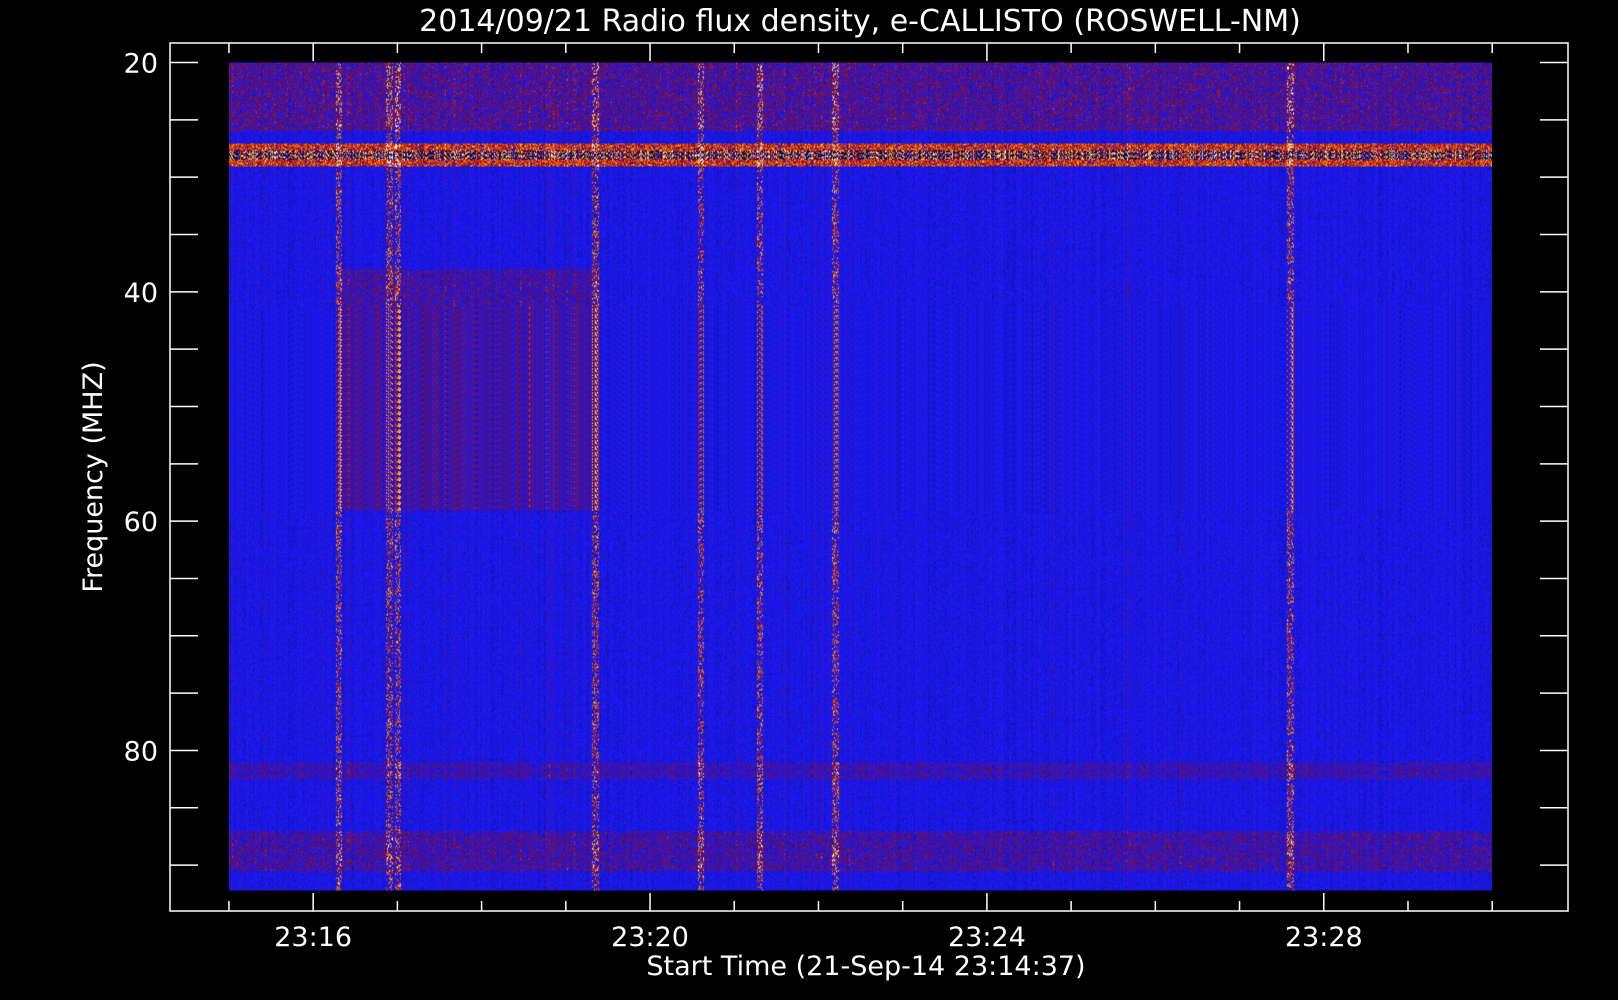  Describe the element at coordinates (93, 476) in the screenshot. I see `y-axis-label: Frequency (MHZ)` at that location.